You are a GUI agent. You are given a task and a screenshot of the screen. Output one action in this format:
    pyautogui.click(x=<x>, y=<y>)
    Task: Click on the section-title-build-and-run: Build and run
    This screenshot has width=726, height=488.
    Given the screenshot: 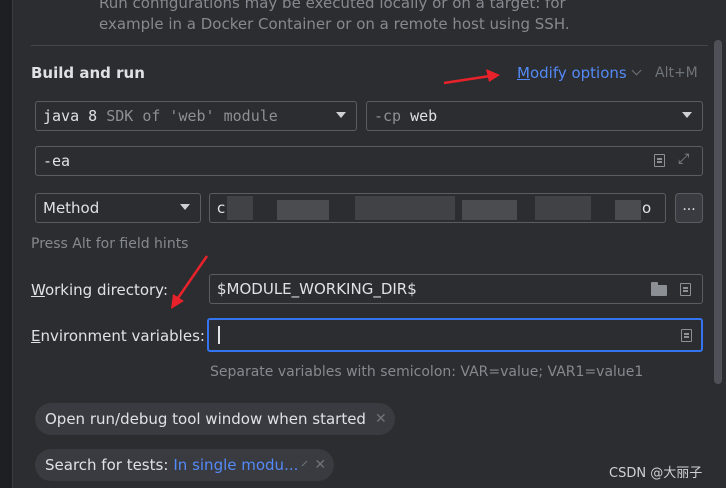 What is the action you would take?
    pyautogui.click(x=88, y=73)
    